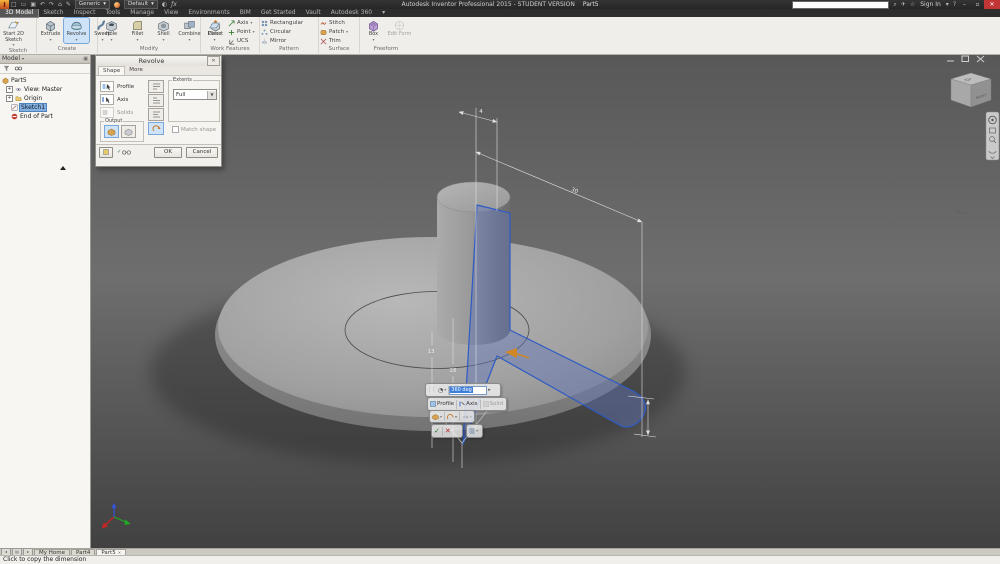 This screenshot has height=564, width=1000. Describe the element at coordinates (202, 152) in the screenshot. I see `cancel-button: Cancel` at that location.